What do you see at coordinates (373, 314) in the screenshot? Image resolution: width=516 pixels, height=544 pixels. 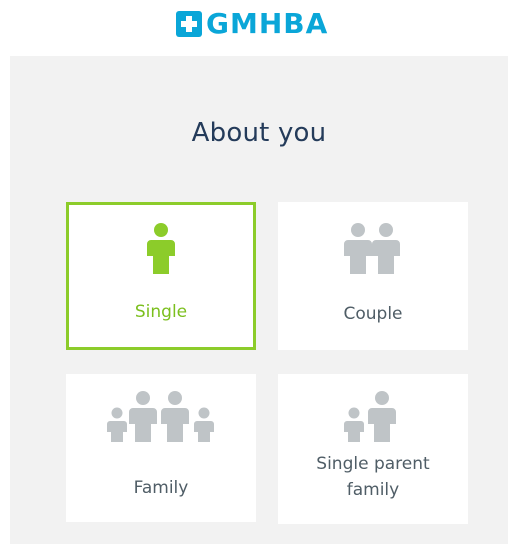 I see `option-label: Couple` at bounding box center [373, 314].